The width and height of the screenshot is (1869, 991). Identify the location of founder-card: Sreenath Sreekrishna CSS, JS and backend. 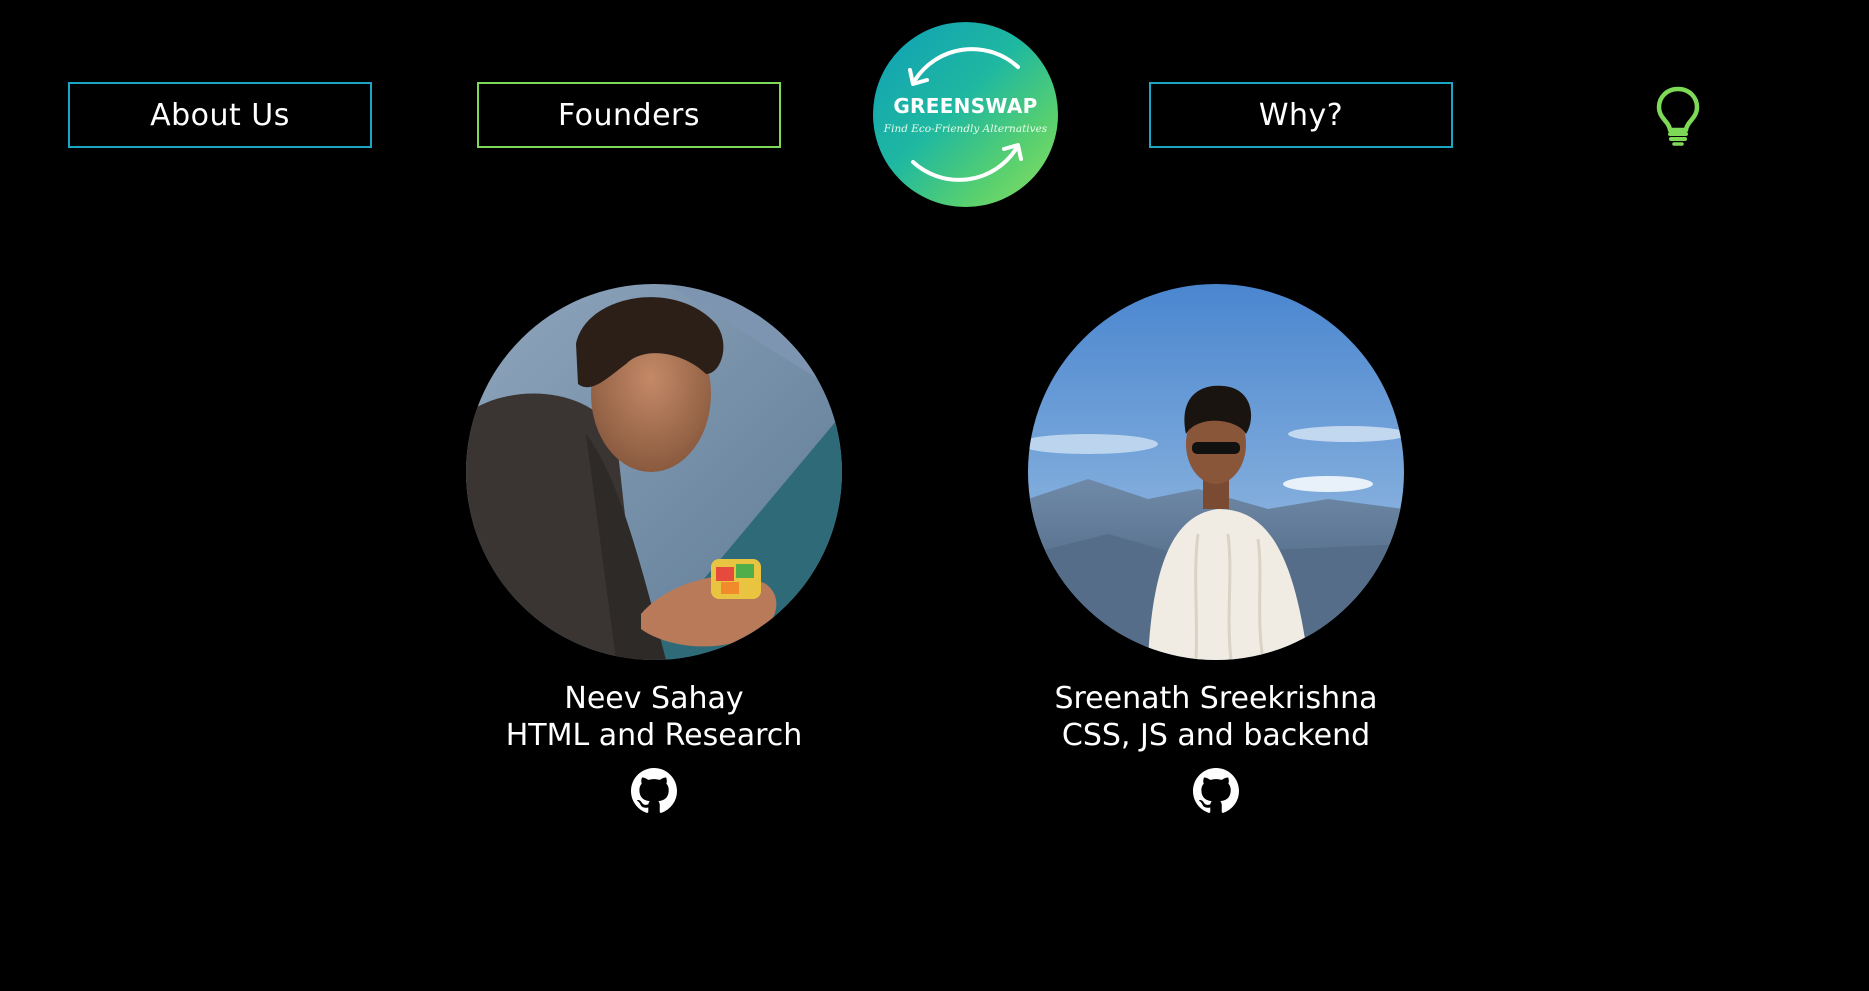
(1216, 549).